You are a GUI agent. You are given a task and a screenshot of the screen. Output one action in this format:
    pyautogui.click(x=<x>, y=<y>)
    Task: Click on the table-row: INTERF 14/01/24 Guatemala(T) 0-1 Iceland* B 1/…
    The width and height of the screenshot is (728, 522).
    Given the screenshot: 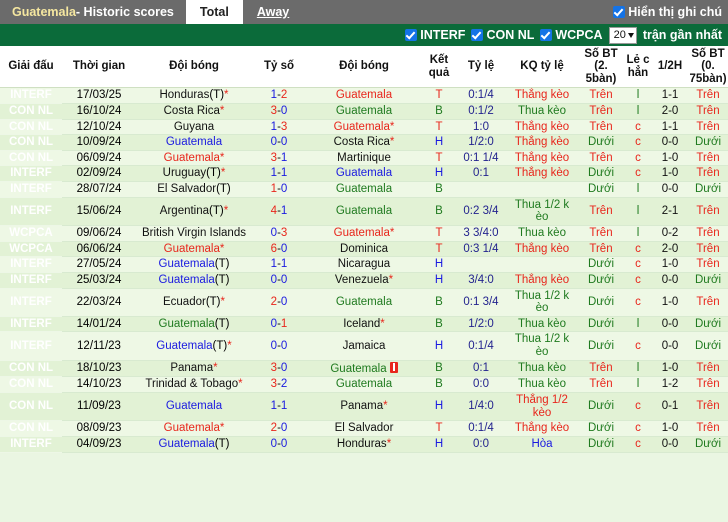 What is the action you would take?
    pyautogui.click(x=364, y=324)
    